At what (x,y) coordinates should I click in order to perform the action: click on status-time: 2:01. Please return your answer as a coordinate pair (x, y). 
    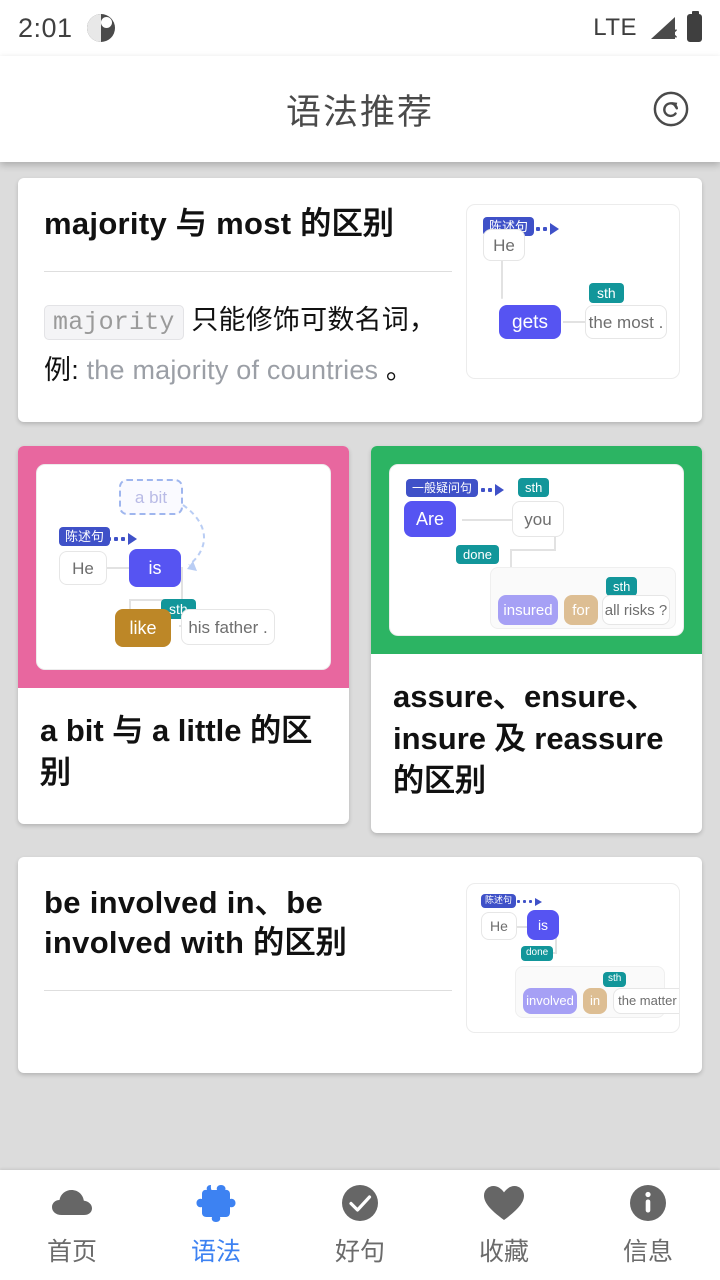
    Looking at the image, I should click on (45, 27).